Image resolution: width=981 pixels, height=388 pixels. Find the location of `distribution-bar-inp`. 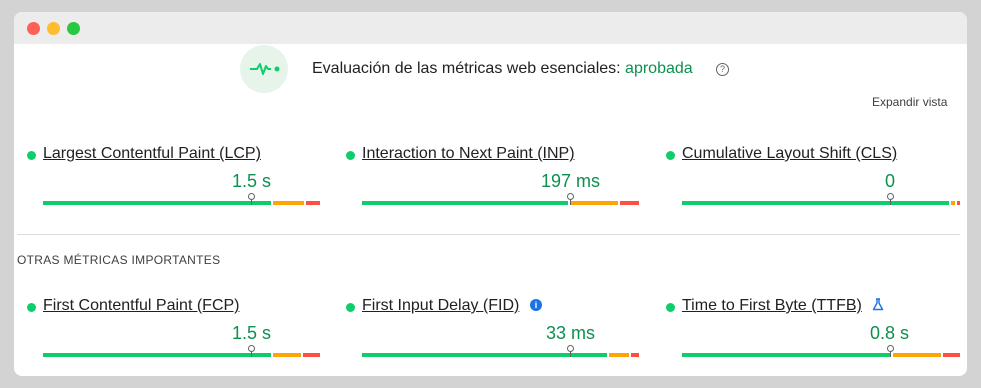

distribution-bar-inp is located at coordinates (500, 199).